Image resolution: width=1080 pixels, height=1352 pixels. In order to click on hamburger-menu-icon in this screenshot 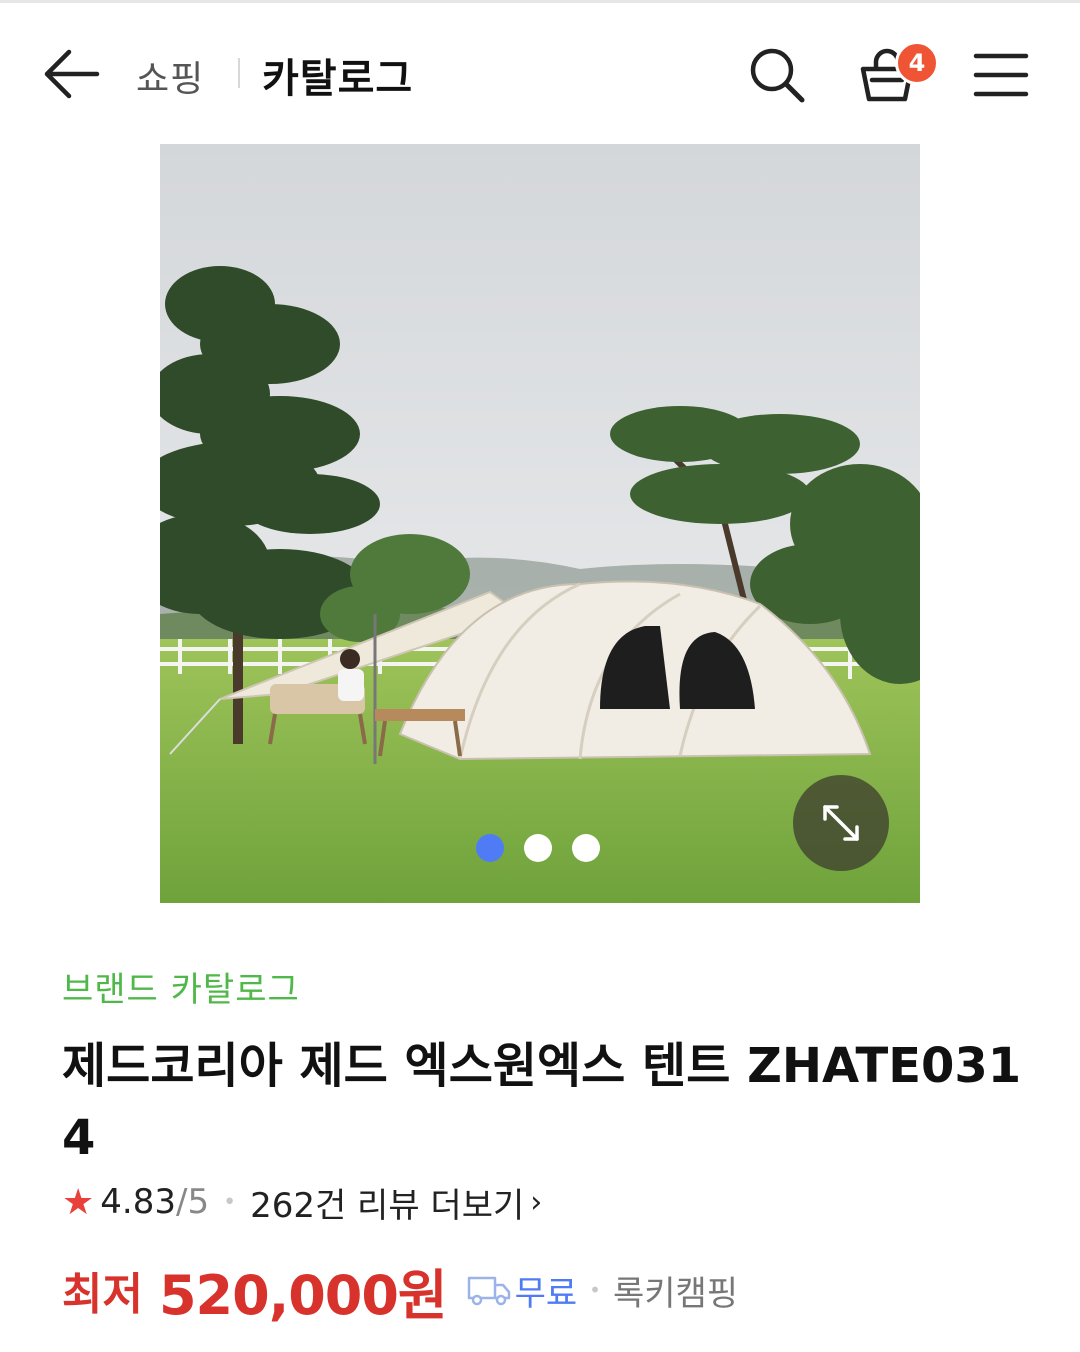, I will do `click(1001, 75)`.